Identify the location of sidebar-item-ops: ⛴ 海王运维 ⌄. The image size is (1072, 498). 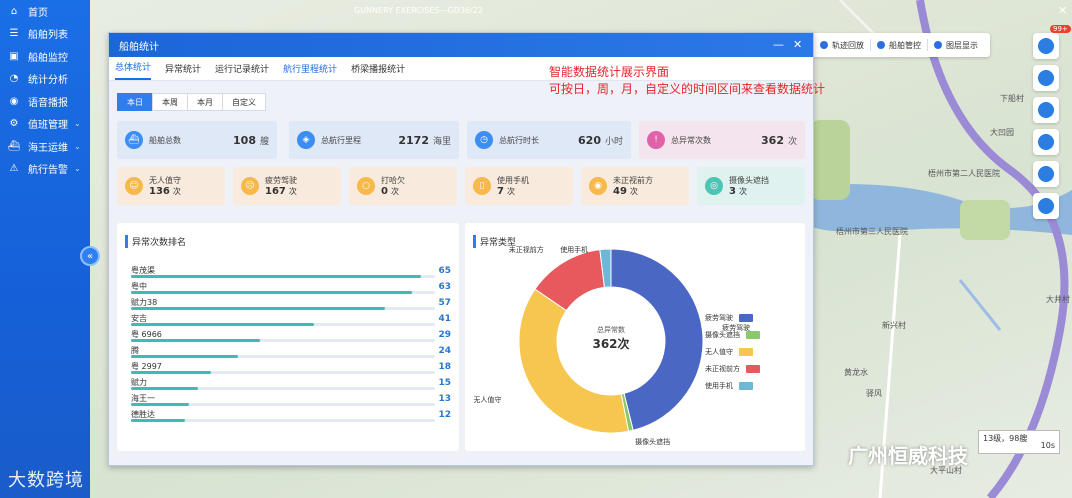
(45, 146).